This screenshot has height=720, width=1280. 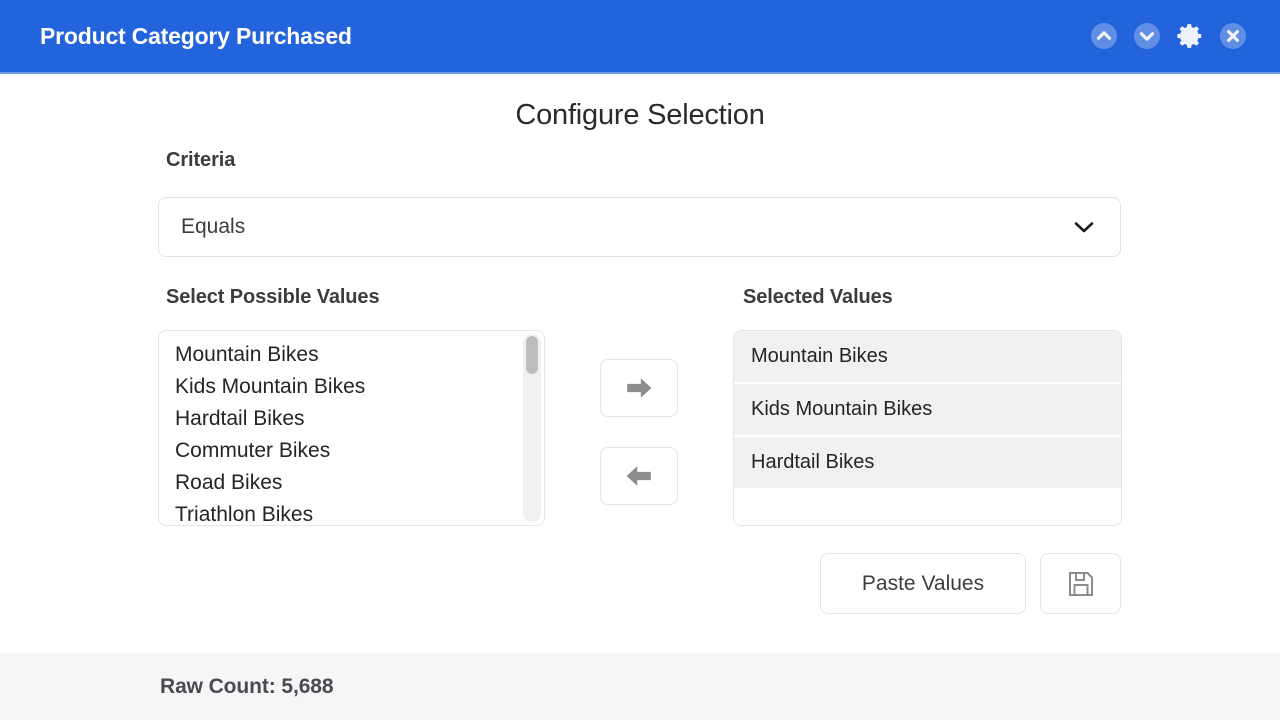 I want to click on page-title: Configure Selection, so click(x=640, y=115).